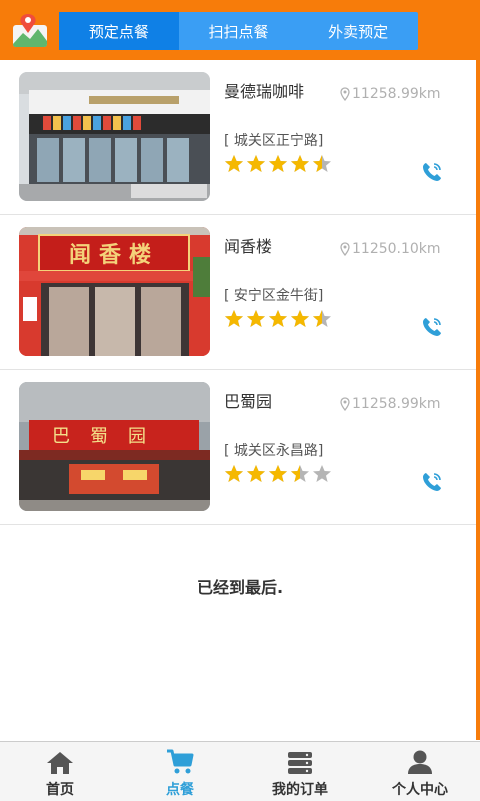 The width and height of the screenshot is (480, 801). What do you see at coordinates (274, 296) in the screenshot?
I see `restaurant-address: [ 安宁区金牛街]` at bounding box center [274, 296].